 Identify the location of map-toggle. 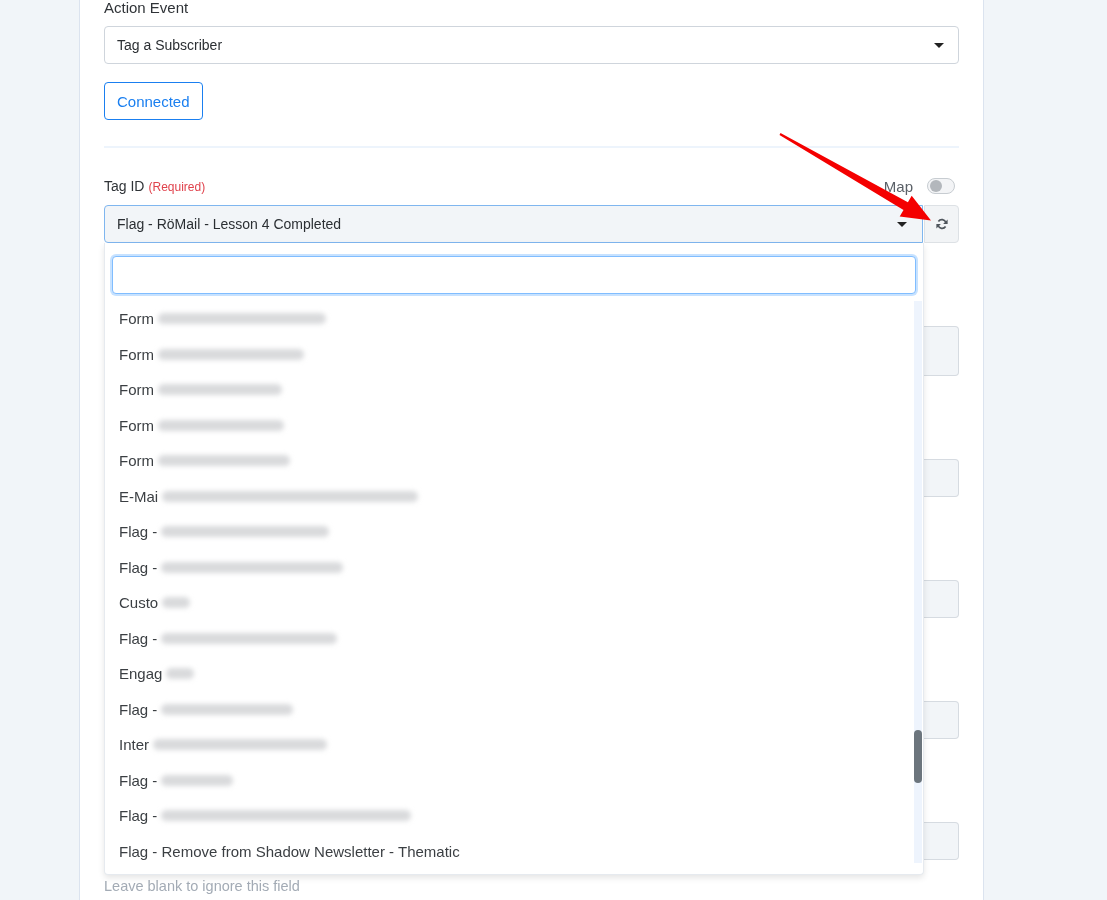
(941, 186).